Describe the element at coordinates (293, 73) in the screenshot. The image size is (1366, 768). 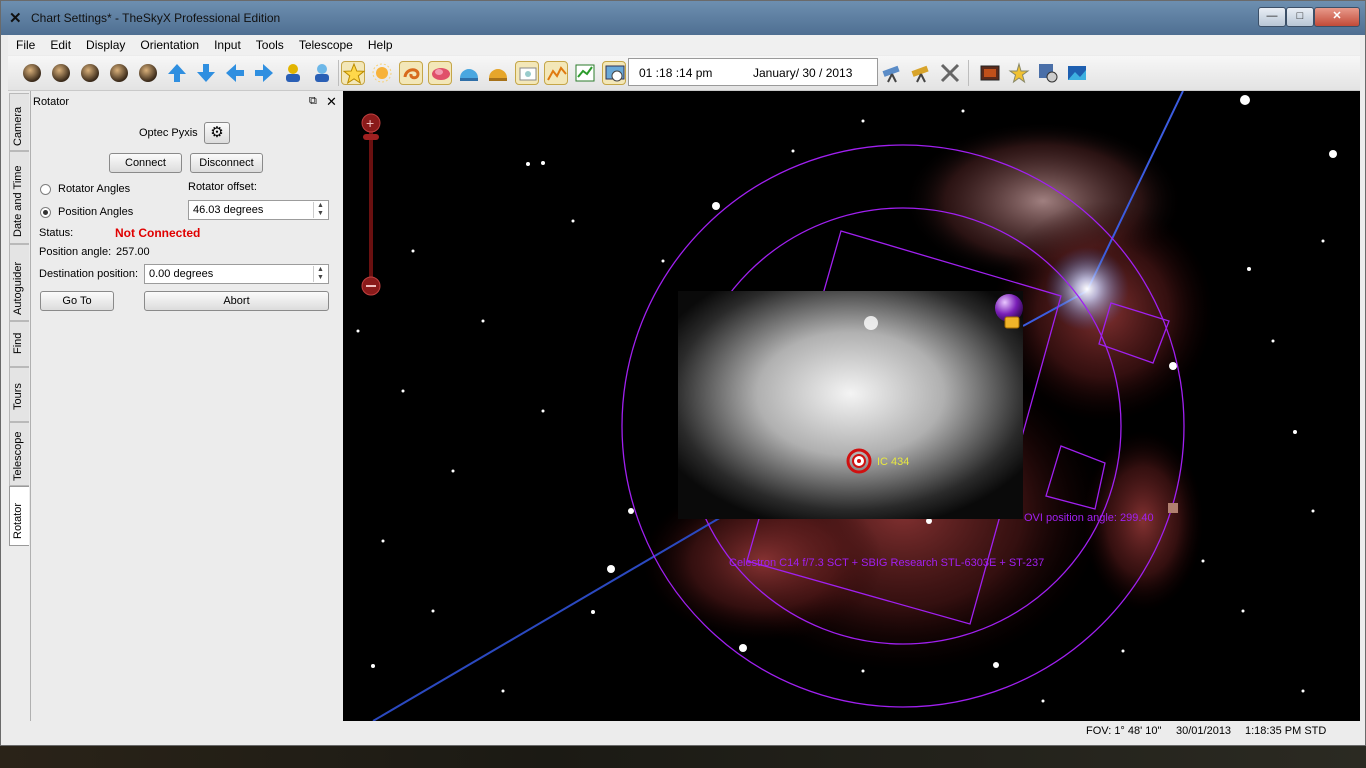
I see `zoom-in-button` at that location.